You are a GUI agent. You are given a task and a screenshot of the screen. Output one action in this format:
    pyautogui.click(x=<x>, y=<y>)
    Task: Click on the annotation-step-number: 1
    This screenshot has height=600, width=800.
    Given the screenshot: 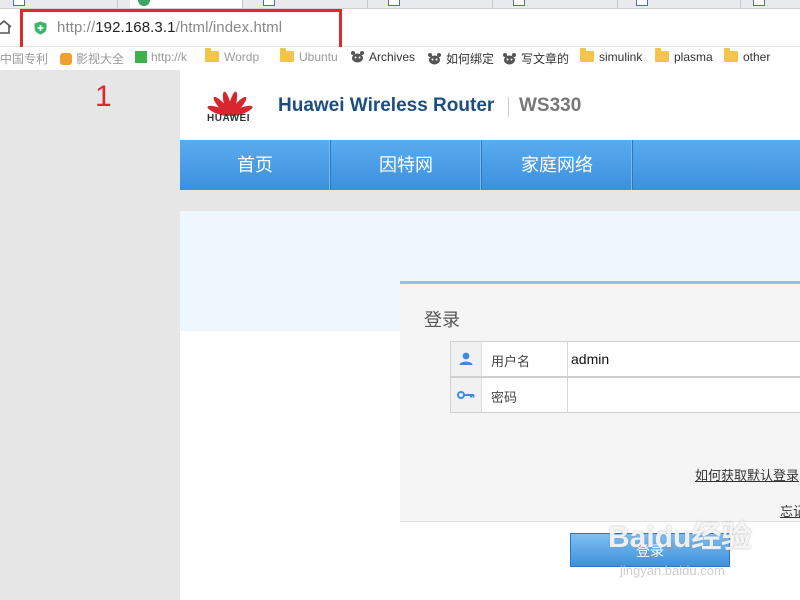 What is the action you would take?
    pyautogui.click(x=103, y=96)
    